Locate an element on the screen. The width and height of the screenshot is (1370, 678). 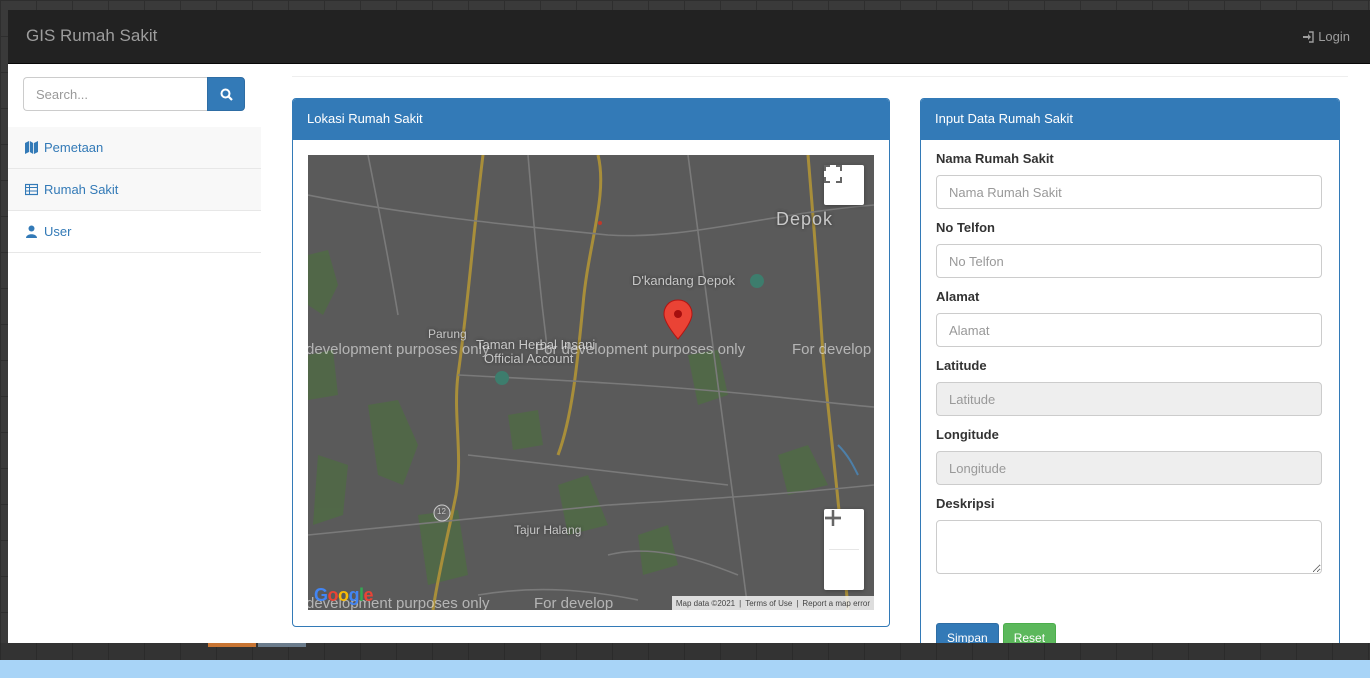
minus-icon is located at coordinates (833, 518).